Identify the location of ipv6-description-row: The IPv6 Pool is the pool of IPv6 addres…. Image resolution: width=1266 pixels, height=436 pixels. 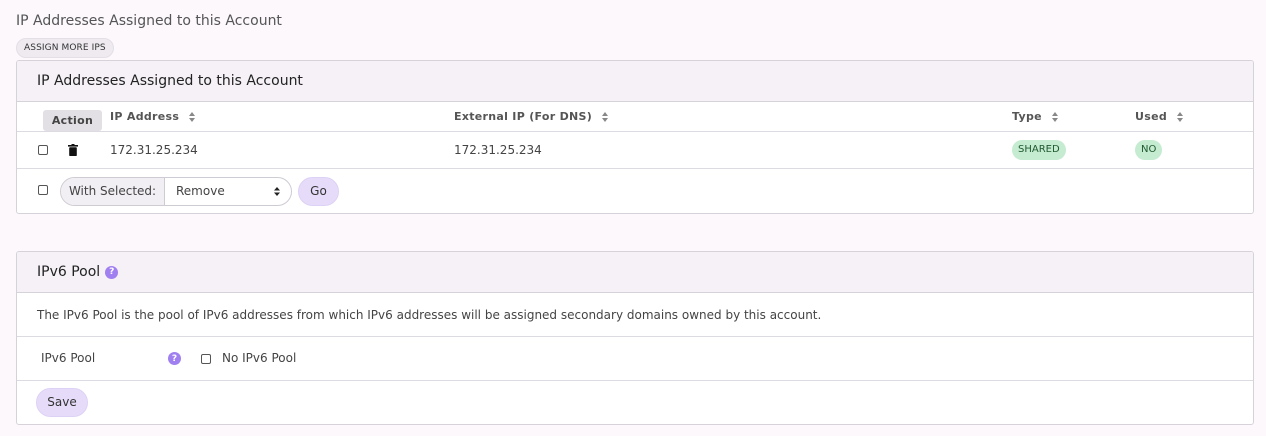
(635, 315).